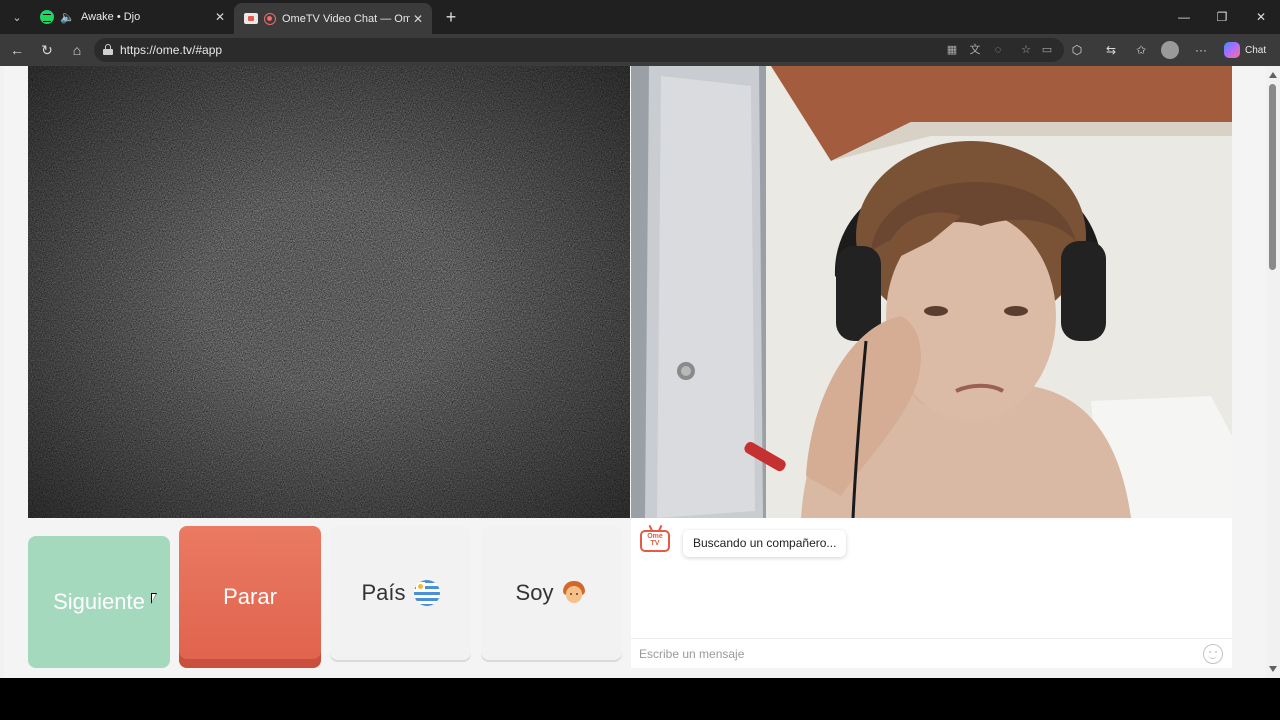 Image resolution: width=1280 pixels, height=720 pixels. Describe the element at coordinates (17, 17) in the screenshot. I see `tab-list-chevron-icon: ⌄` at that location.